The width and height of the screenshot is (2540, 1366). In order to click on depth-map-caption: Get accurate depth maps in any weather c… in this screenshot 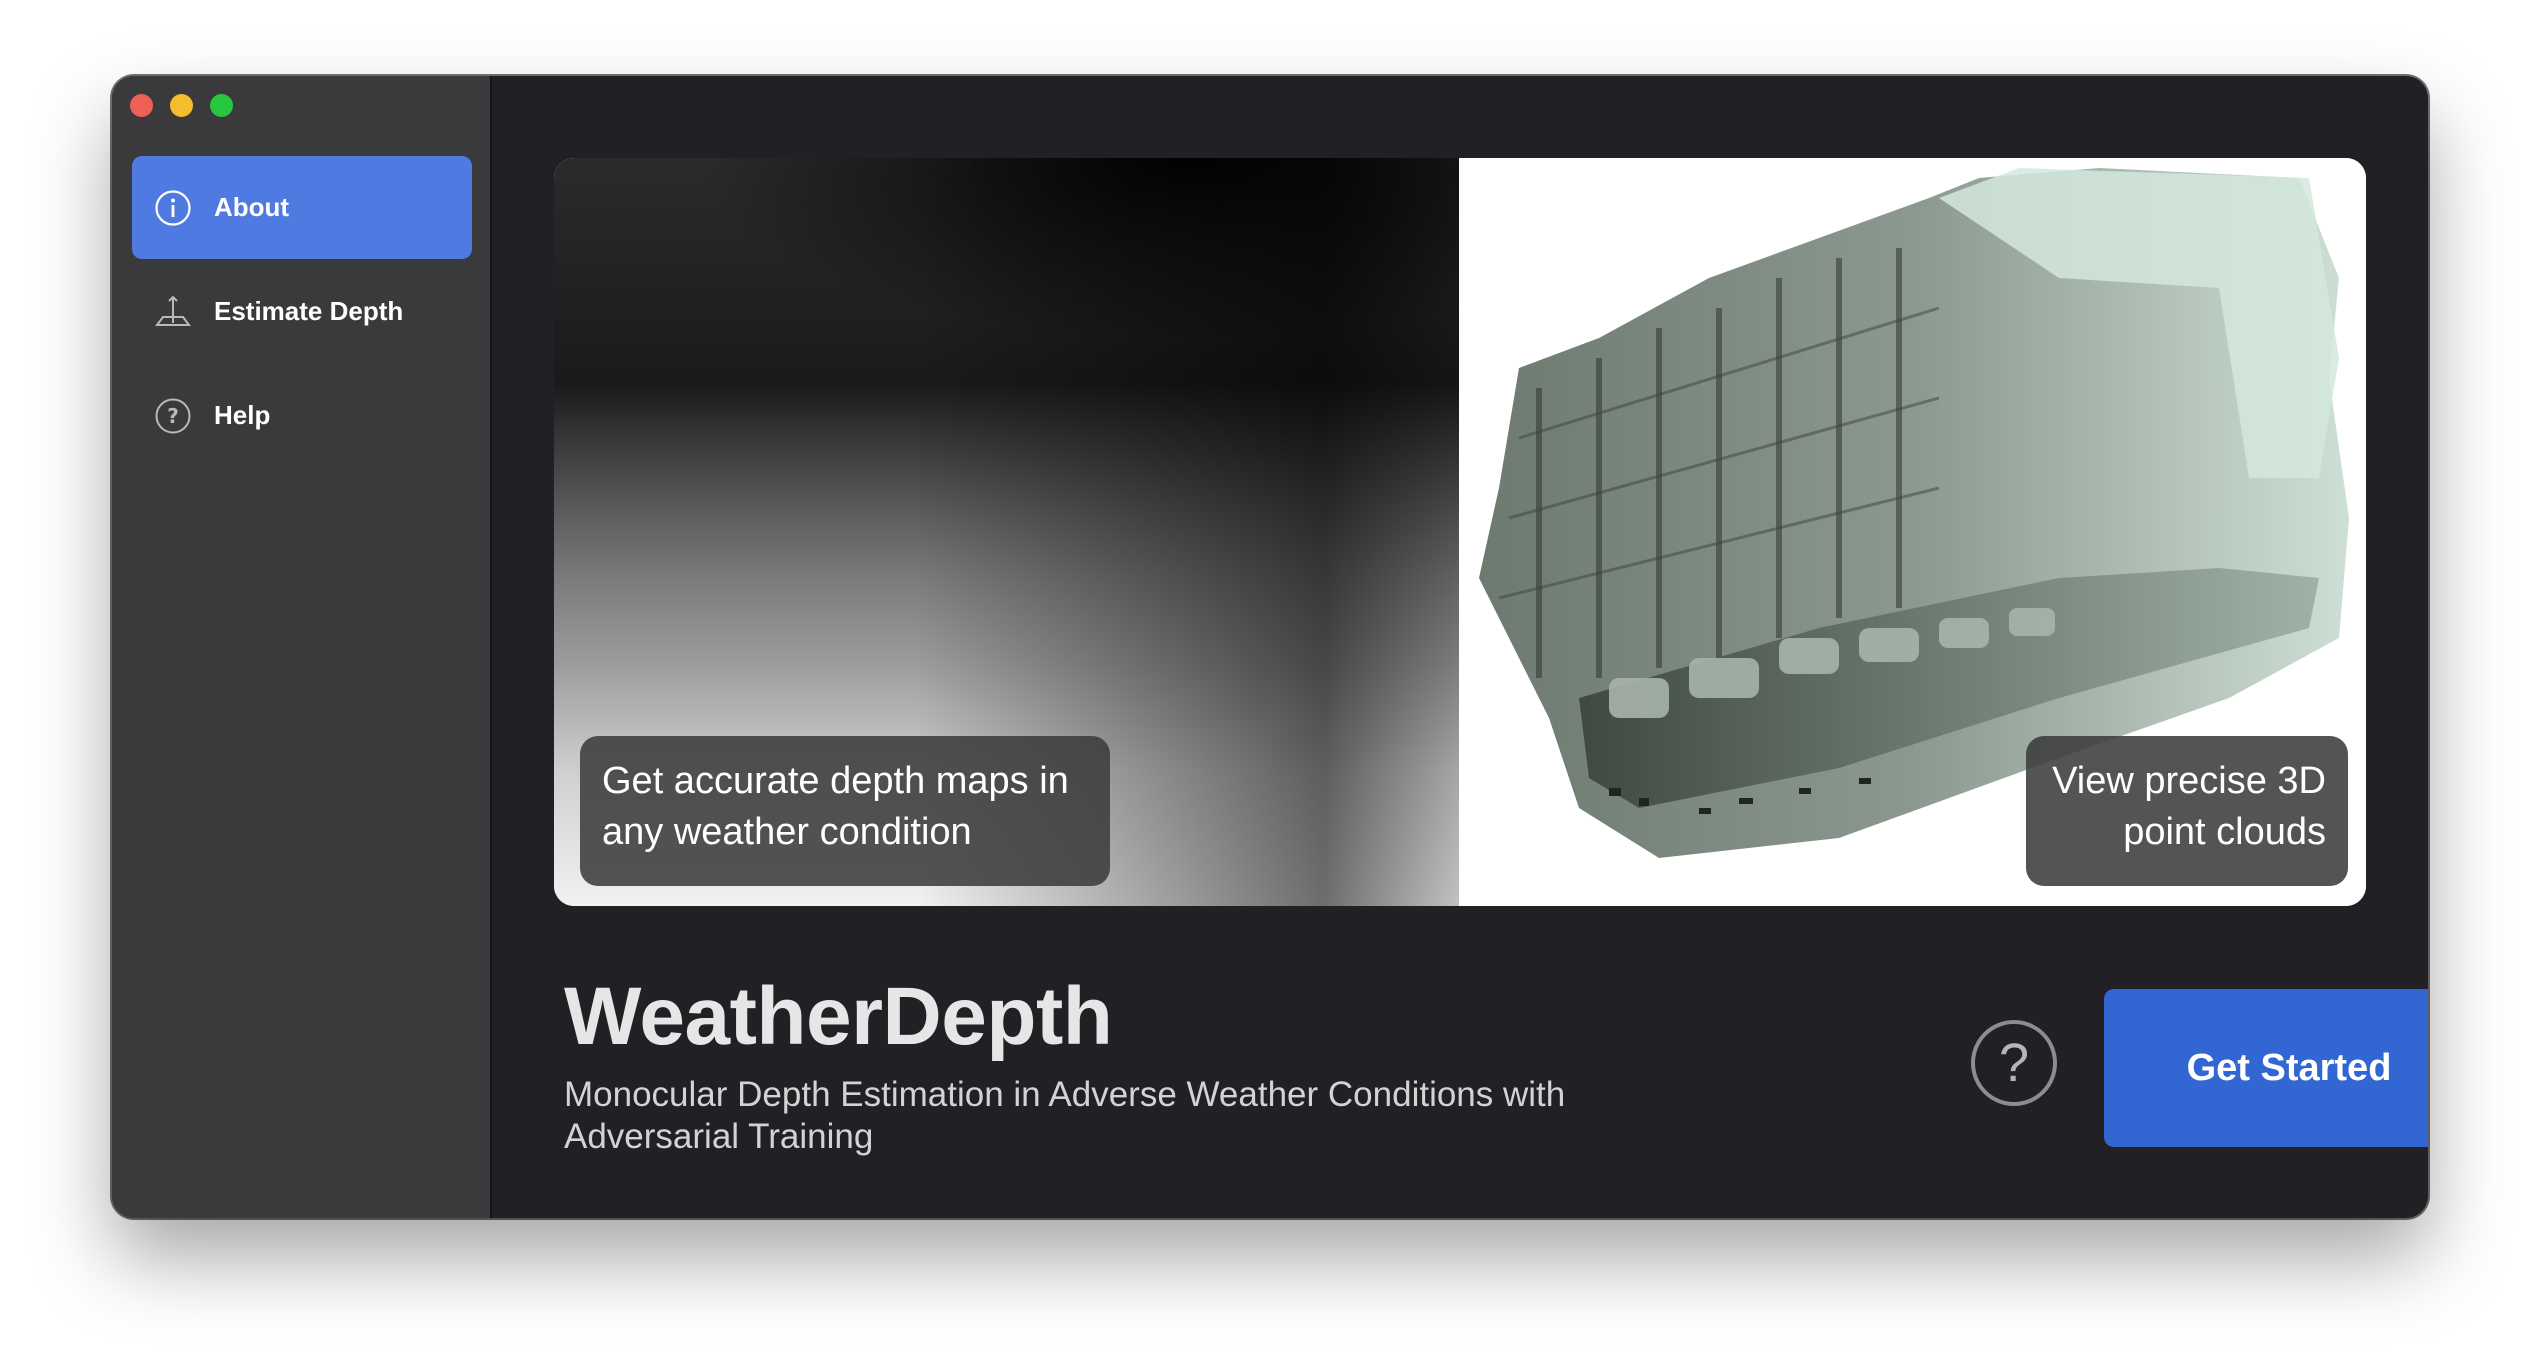, I will do `click(845, 811)`.